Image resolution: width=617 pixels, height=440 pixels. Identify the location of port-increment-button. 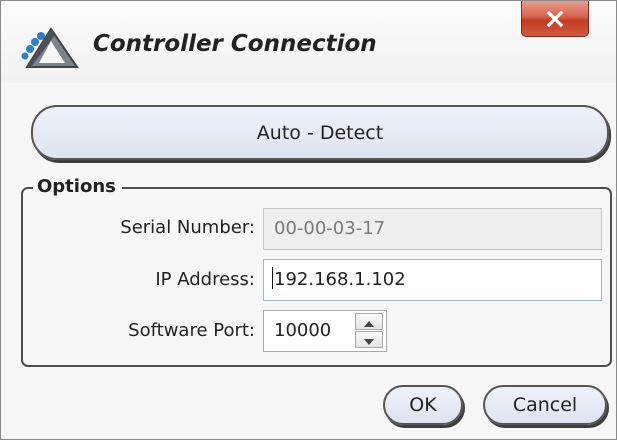
(369, 321).